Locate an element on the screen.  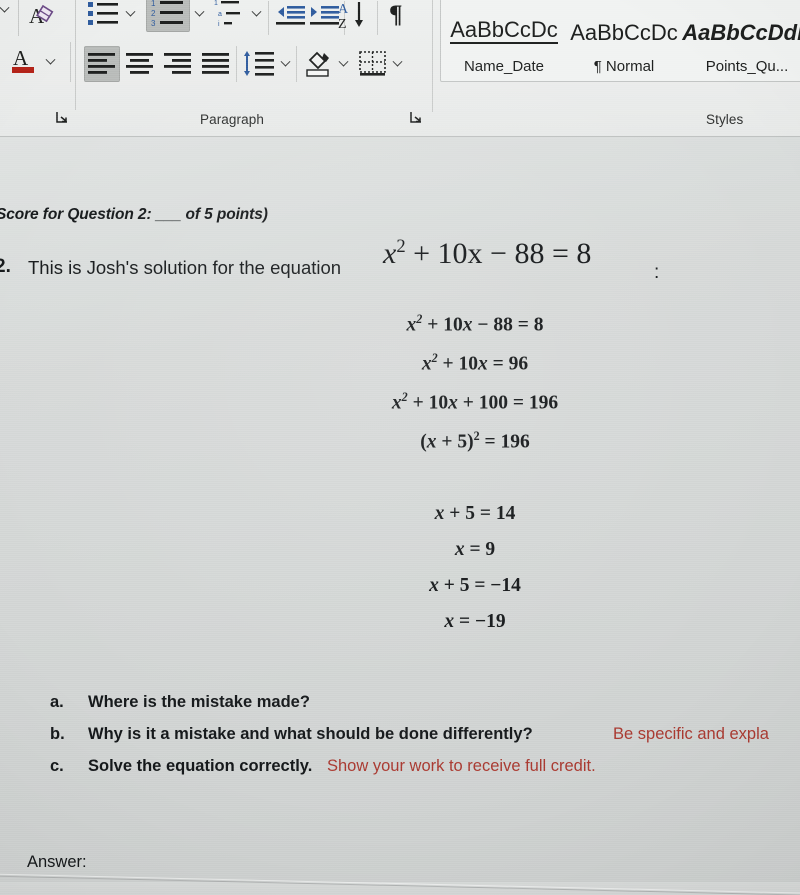
svg-text: i is located at coordinates (219, 24).